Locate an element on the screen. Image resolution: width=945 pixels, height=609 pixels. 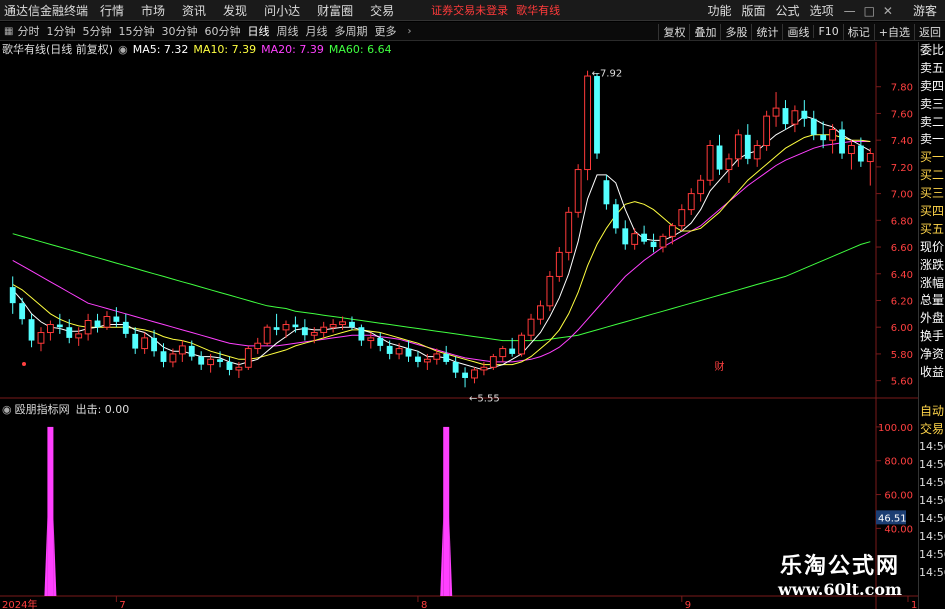
period-60min: 60分钟 is located at coordinates (222, 31).